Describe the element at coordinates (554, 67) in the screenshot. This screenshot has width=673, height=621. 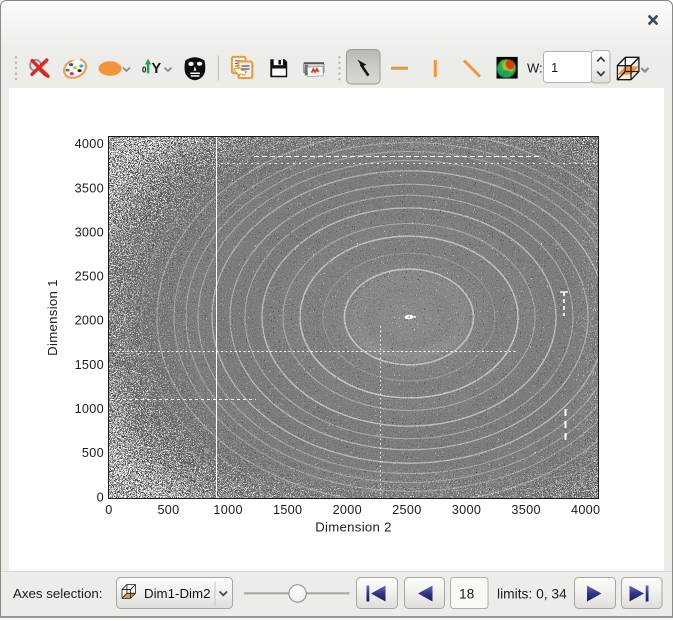
I see `svg-text: 1` at that location.